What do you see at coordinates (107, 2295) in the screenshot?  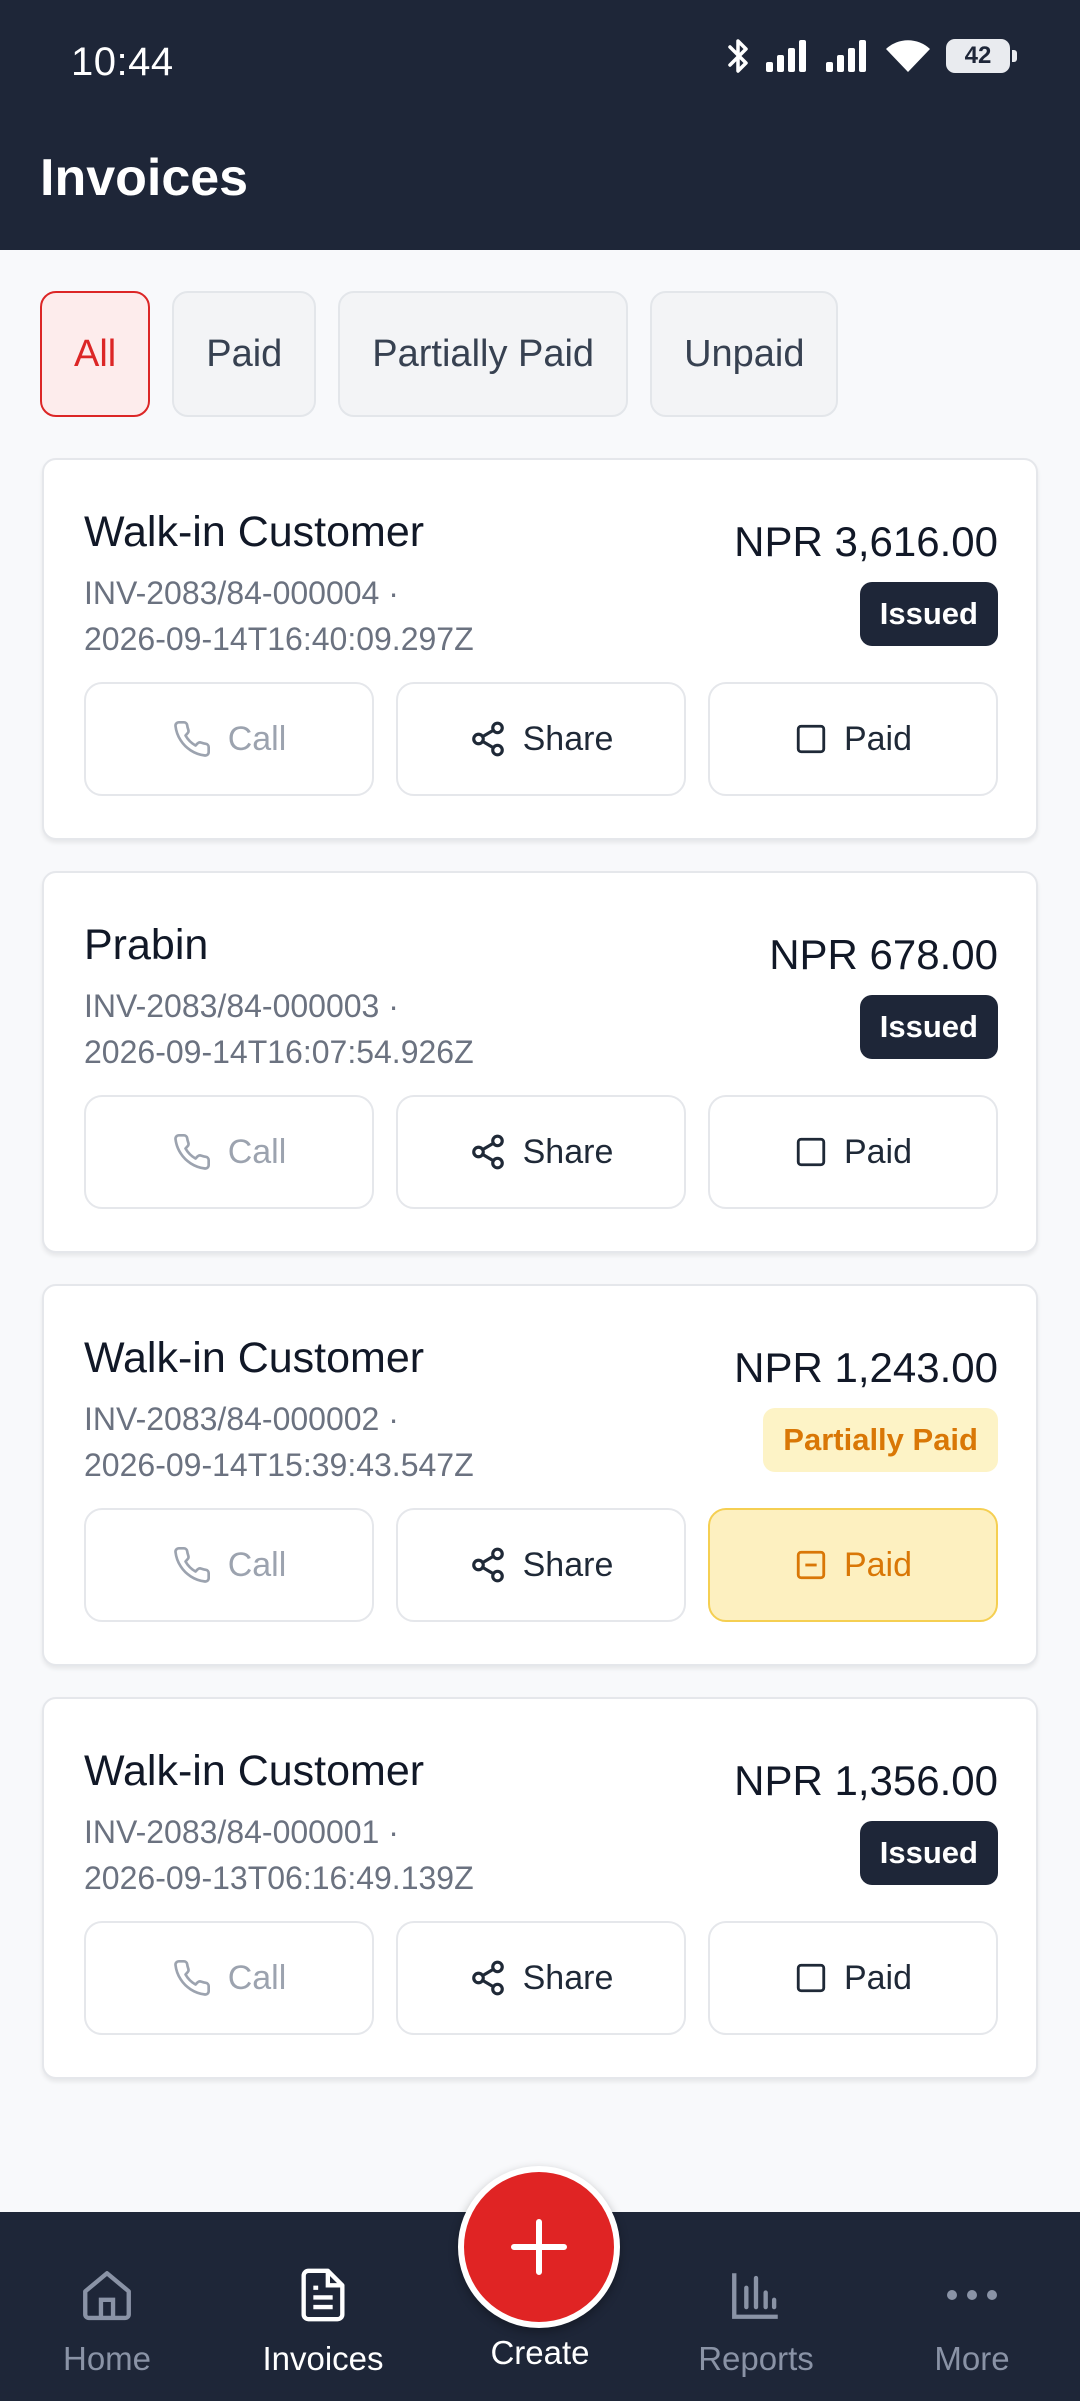 I see `home-icon` at bounding box center [107, 2295].